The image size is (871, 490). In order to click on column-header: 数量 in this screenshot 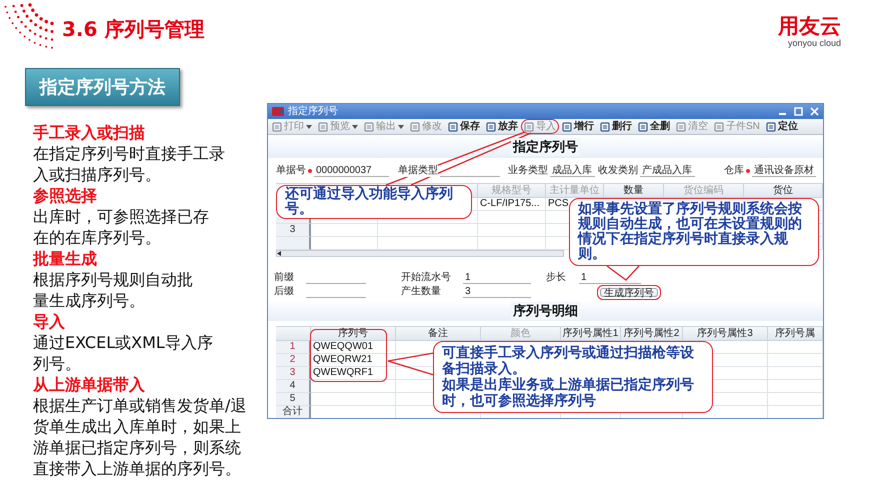, I will do `click(634, 191)`.